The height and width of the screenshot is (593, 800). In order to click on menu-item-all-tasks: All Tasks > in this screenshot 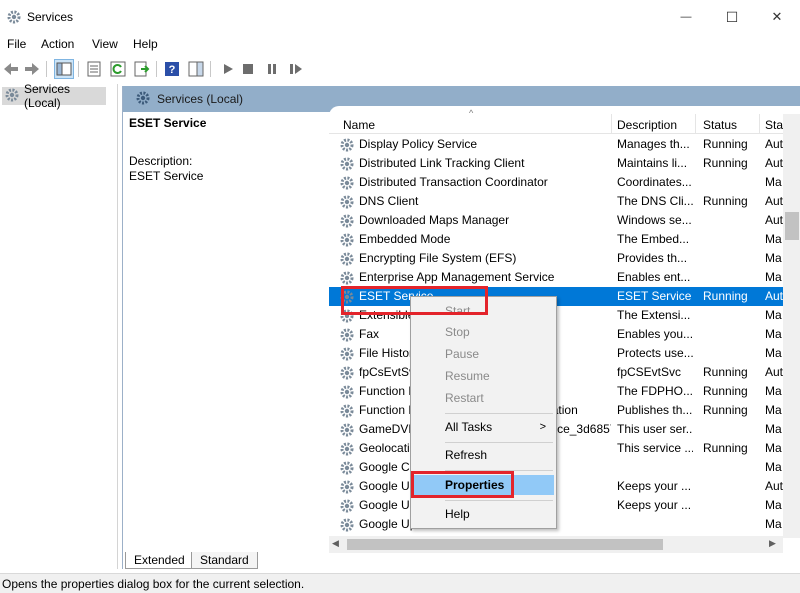, I will do `click(483, 427)`.